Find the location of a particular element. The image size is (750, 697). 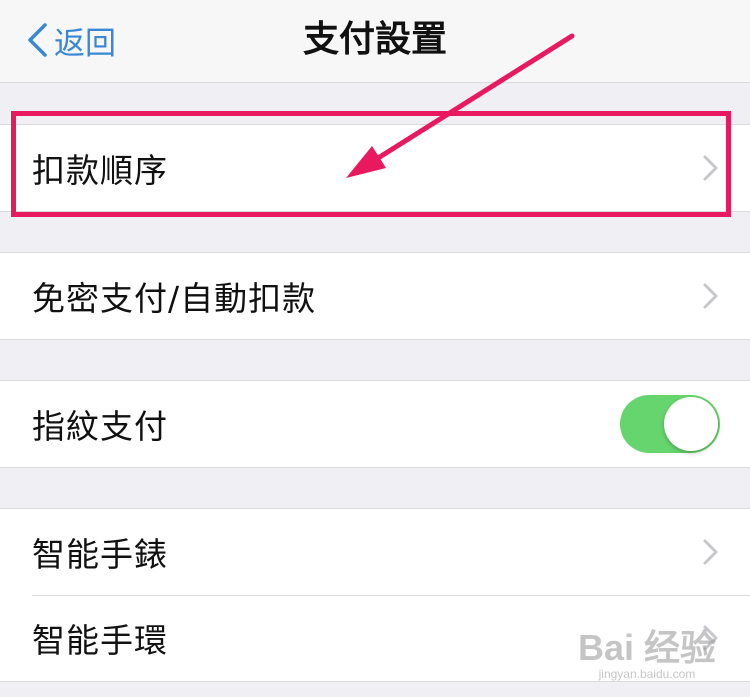

row-label: 智能手錶 is located at coordinates (100, 554).